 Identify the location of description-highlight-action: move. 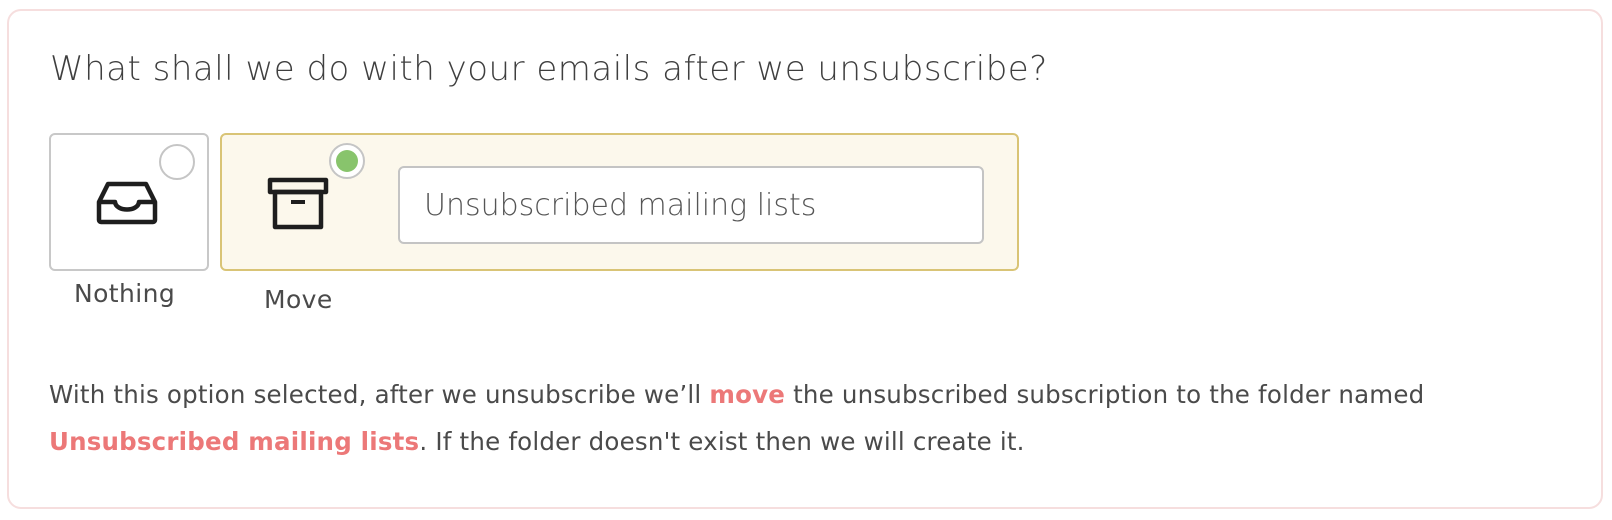
(747, 394).